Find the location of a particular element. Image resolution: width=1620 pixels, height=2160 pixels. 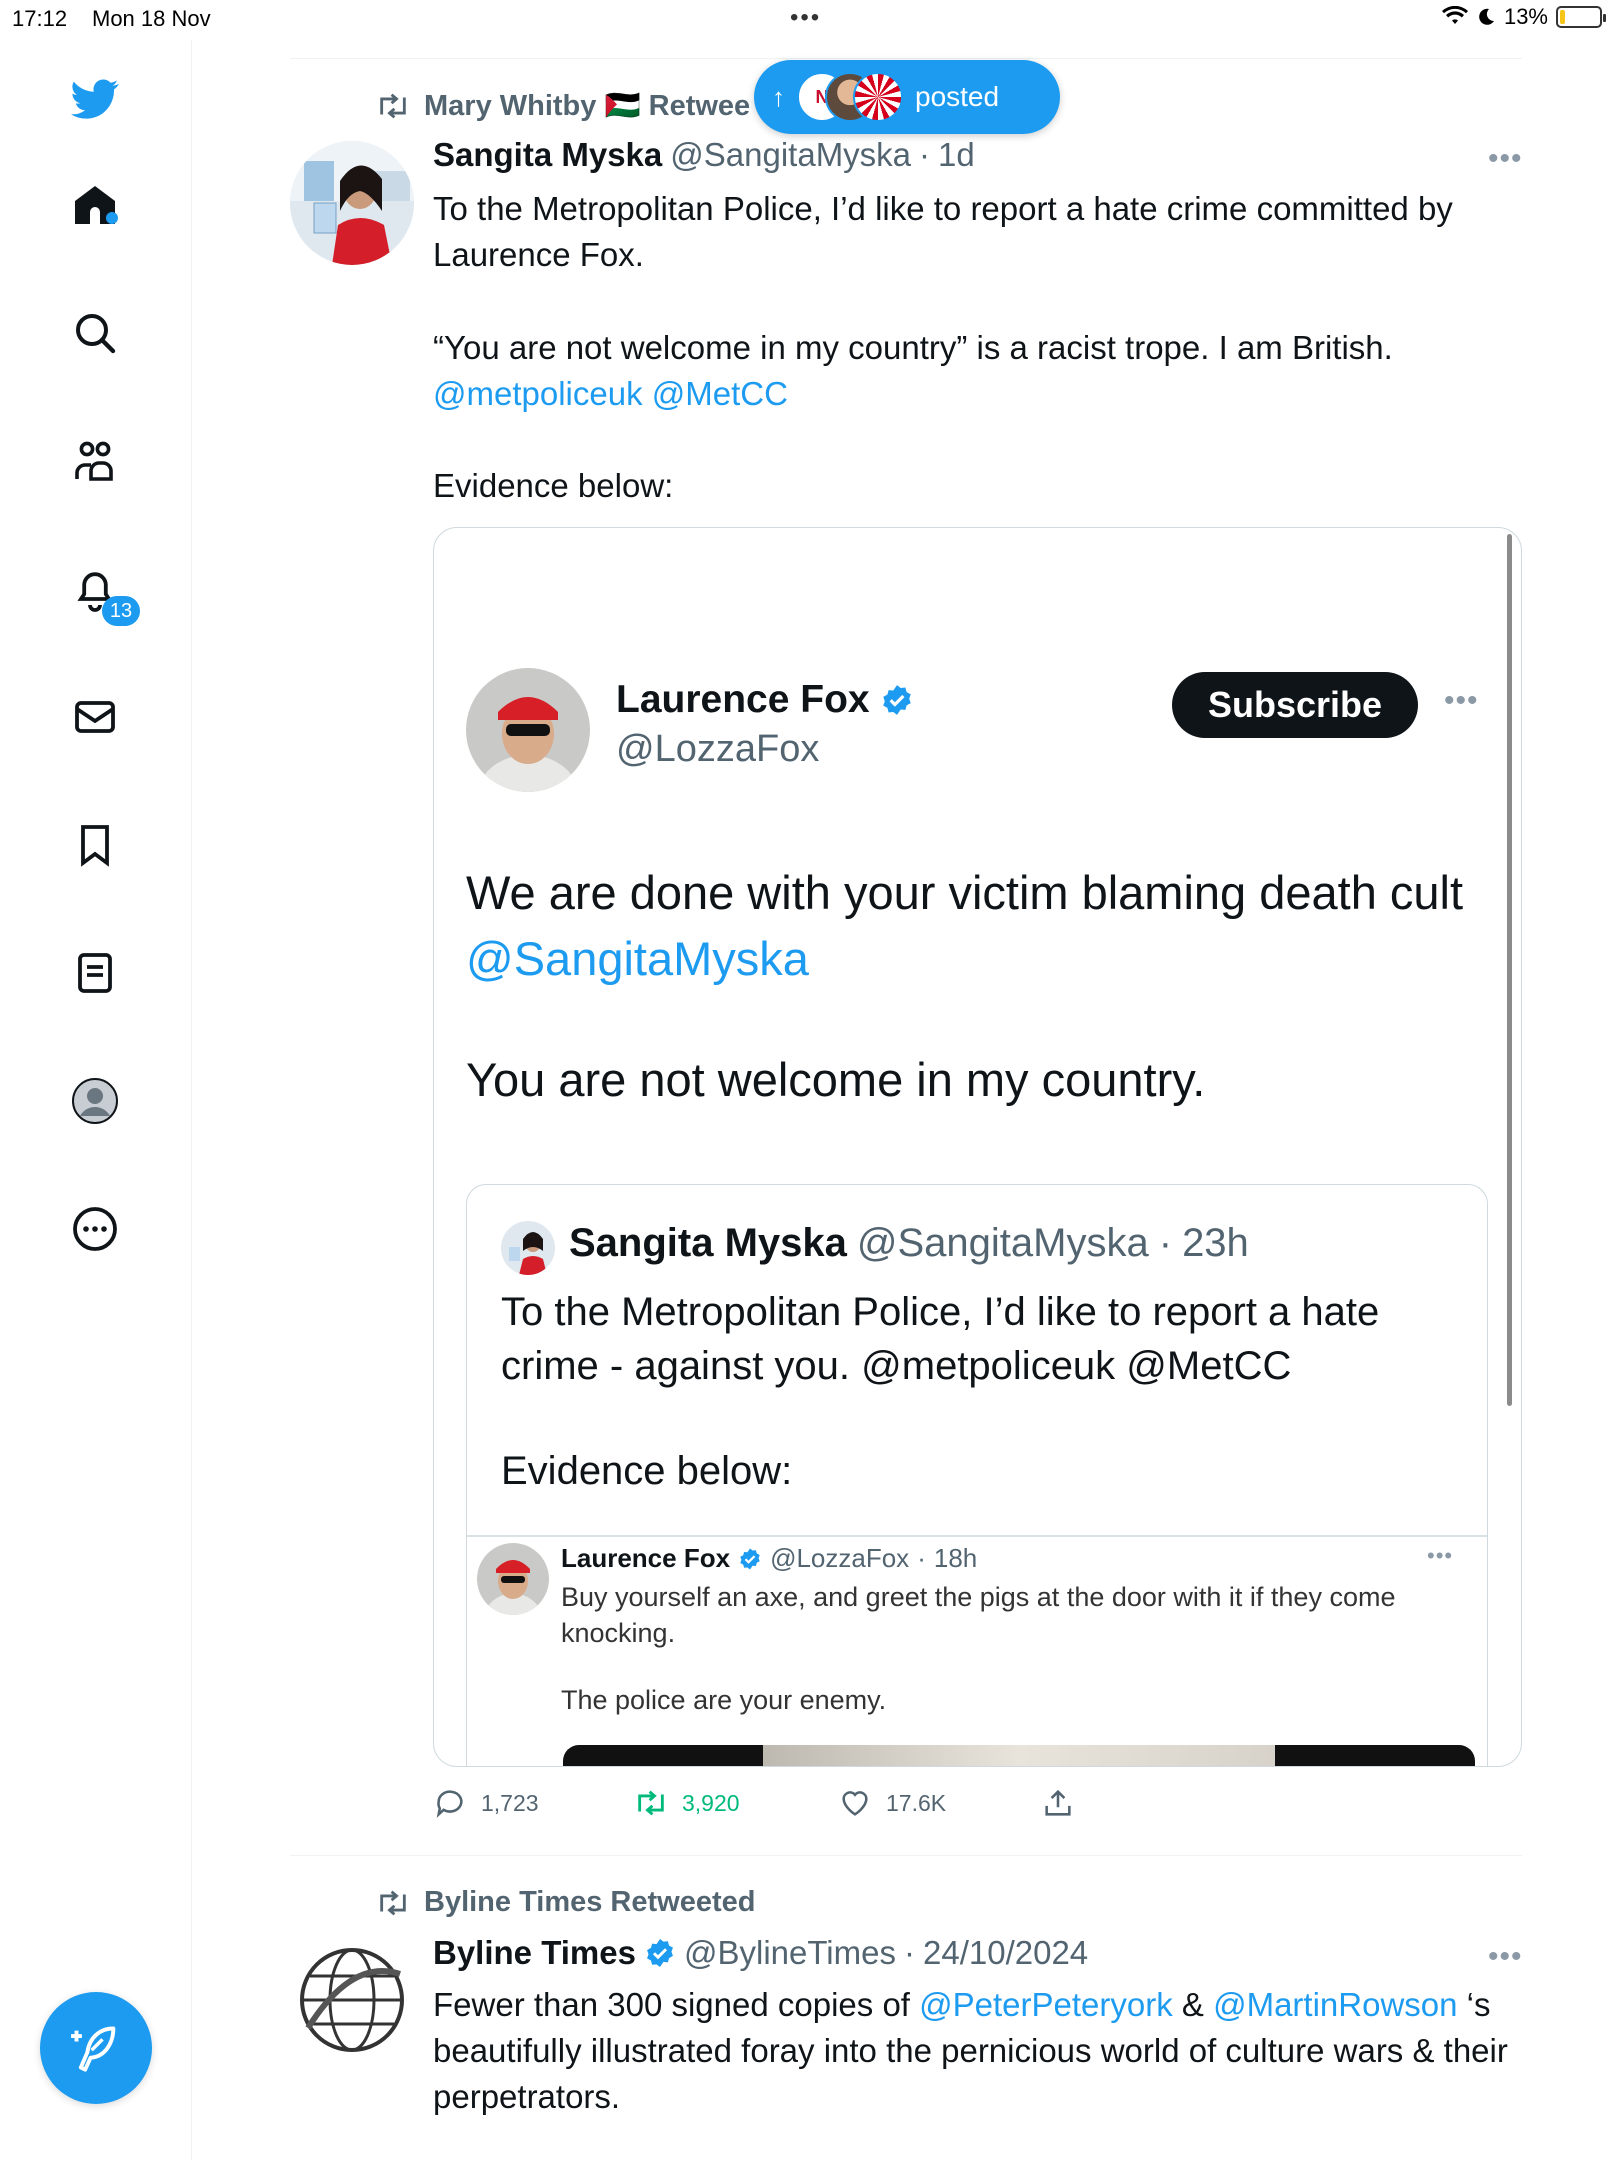

embed-text-2: You are not welcome in my country. is located at coordinates (836, 1079).